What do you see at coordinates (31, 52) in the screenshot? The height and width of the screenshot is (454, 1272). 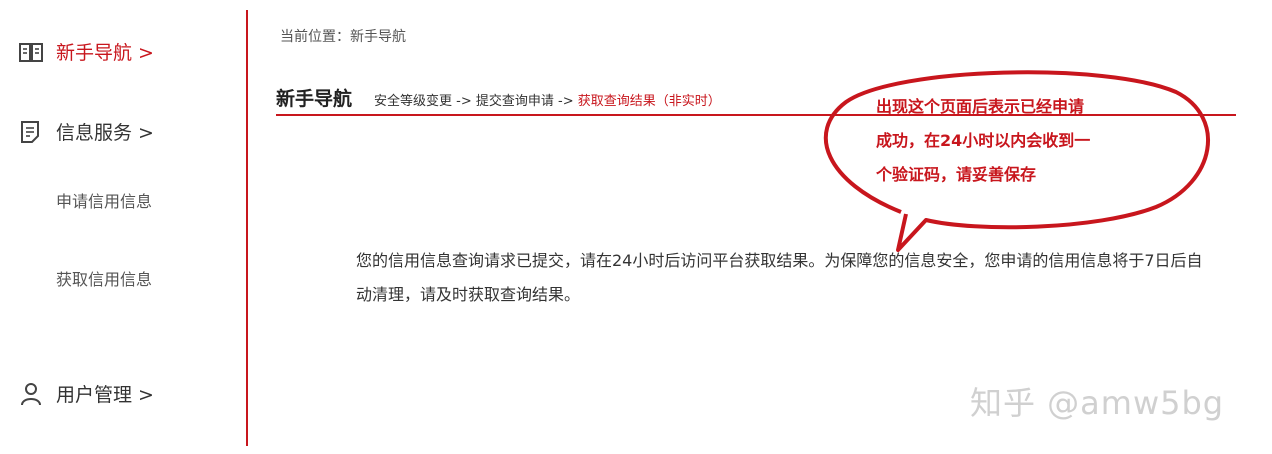 I see `book-icon` at bounding box center [31, 52].